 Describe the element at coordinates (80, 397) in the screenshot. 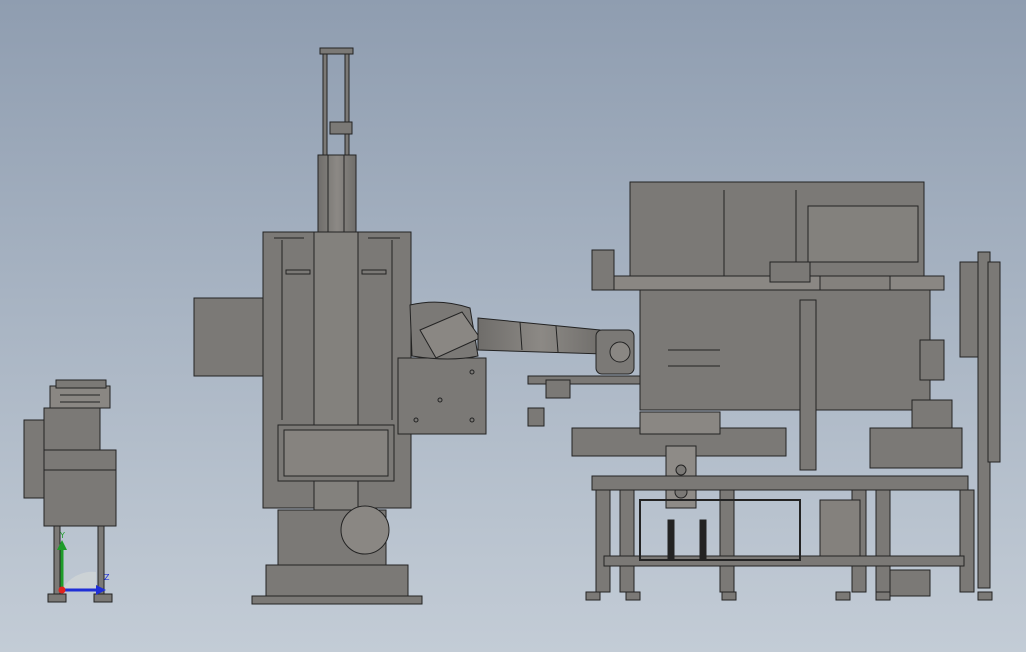

I see `feeder-head` at that location.